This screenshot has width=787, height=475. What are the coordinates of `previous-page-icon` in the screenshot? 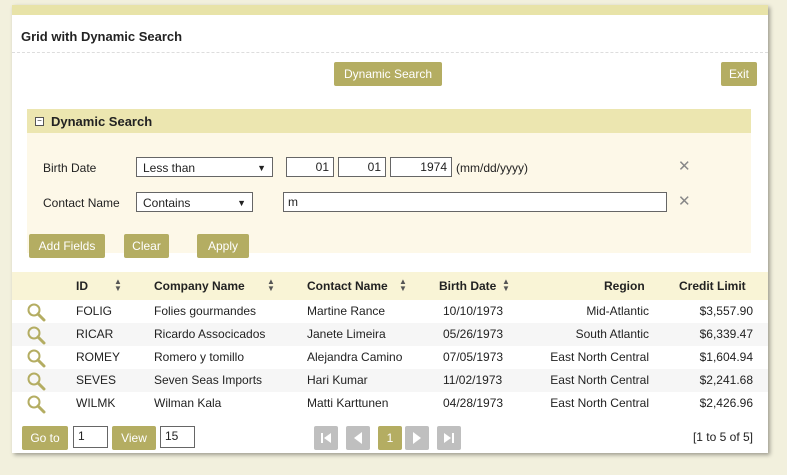 It's located at (358, 438).